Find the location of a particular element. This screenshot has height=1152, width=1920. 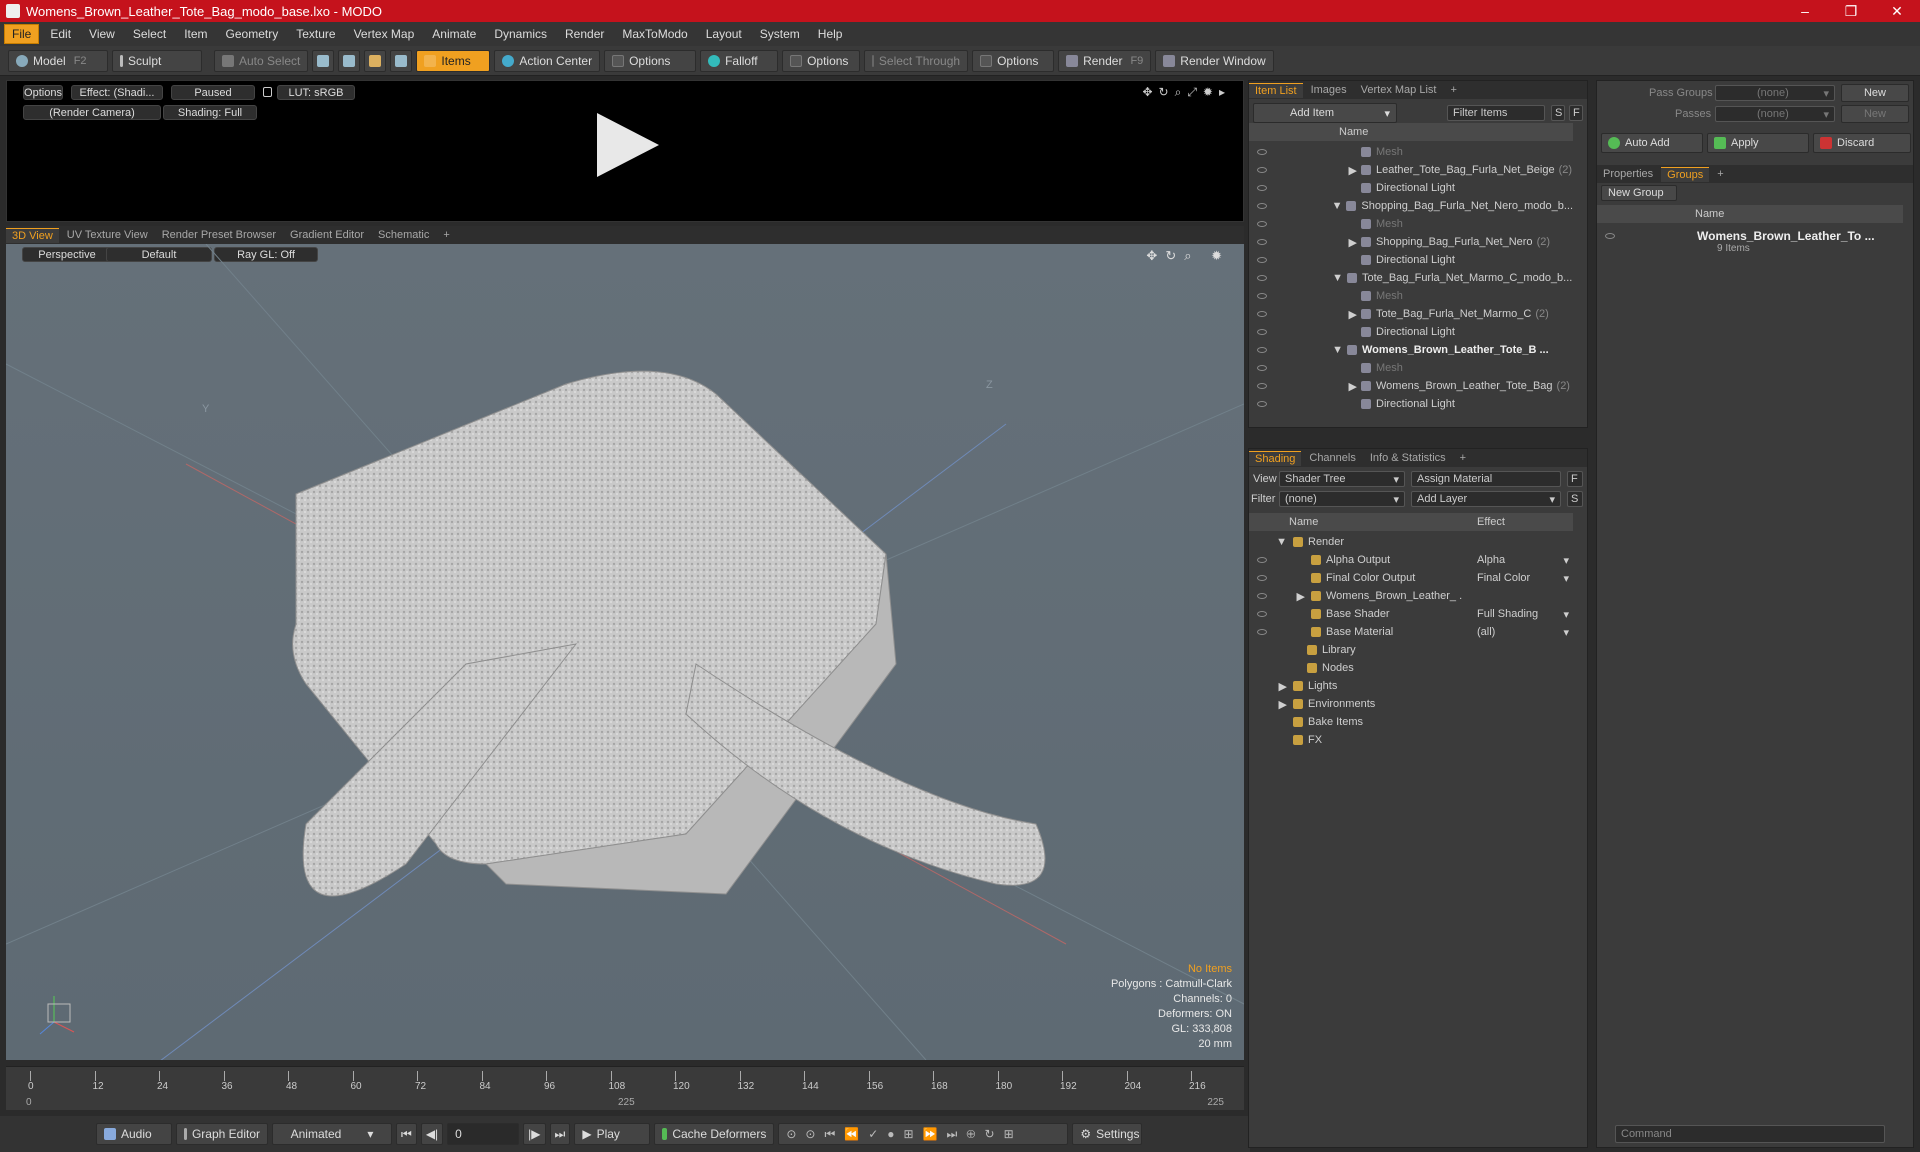

paused-status: Paused is located at coordinates (213, 92).